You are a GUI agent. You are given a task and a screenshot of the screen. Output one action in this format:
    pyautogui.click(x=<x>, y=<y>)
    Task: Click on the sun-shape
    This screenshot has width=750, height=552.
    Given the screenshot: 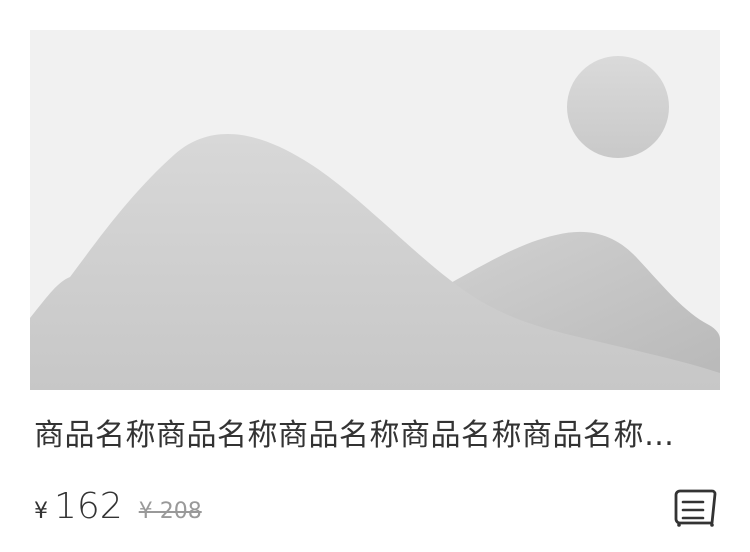 What is the action you would take?
    pyautogui.click(x=618, y=107)
    